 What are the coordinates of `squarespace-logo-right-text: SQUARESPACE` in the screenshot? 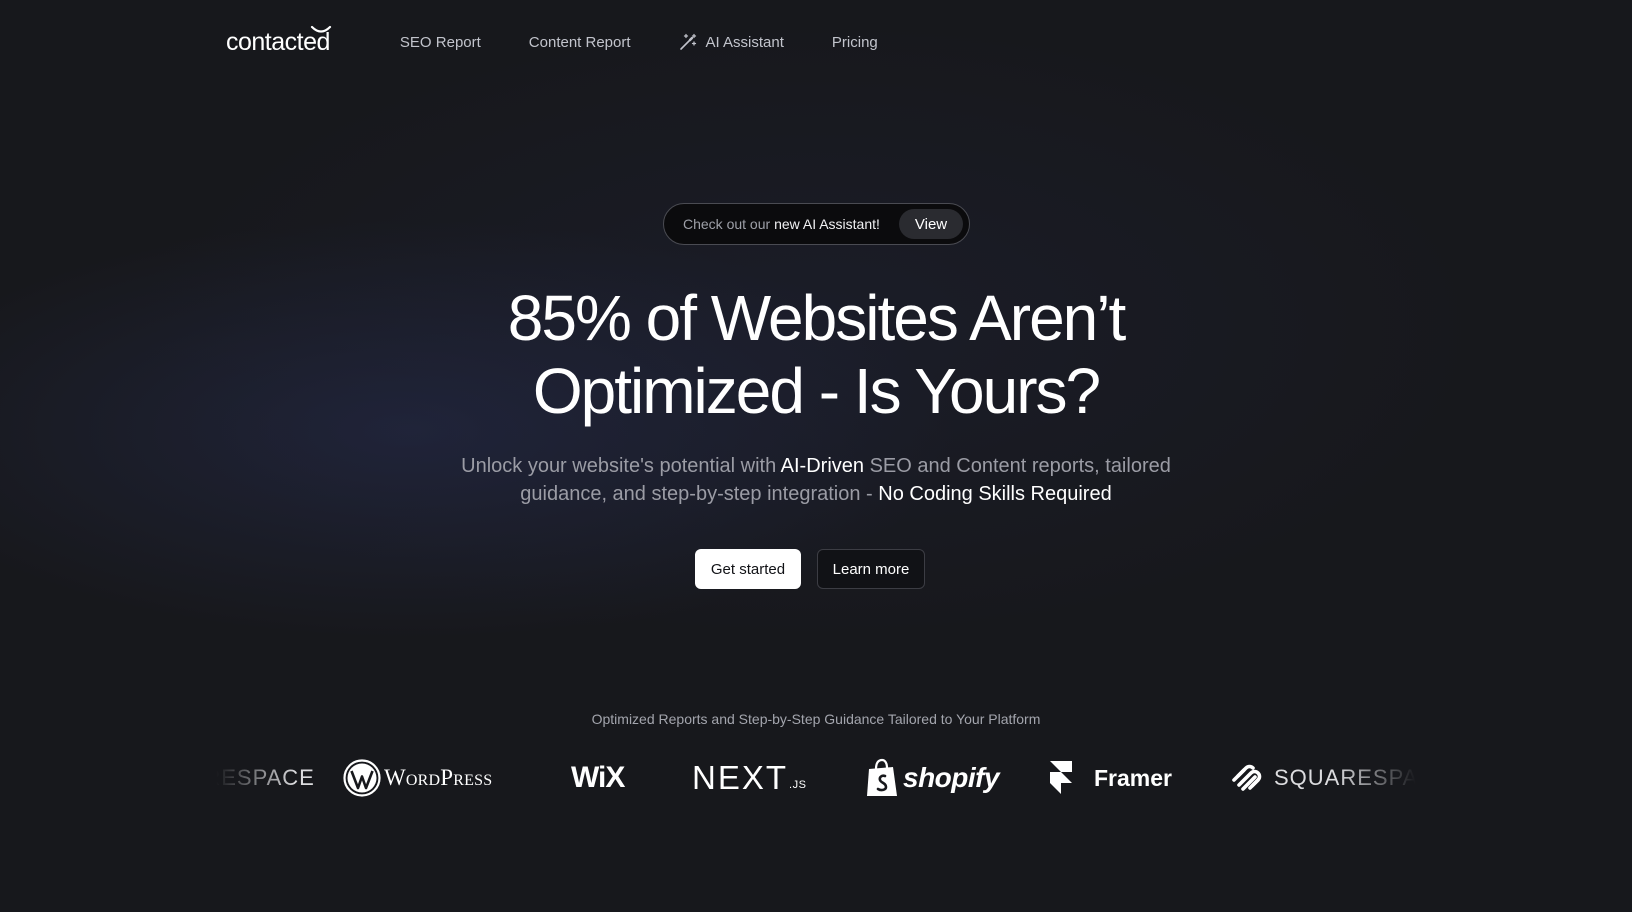 It's located at (1345, 777).